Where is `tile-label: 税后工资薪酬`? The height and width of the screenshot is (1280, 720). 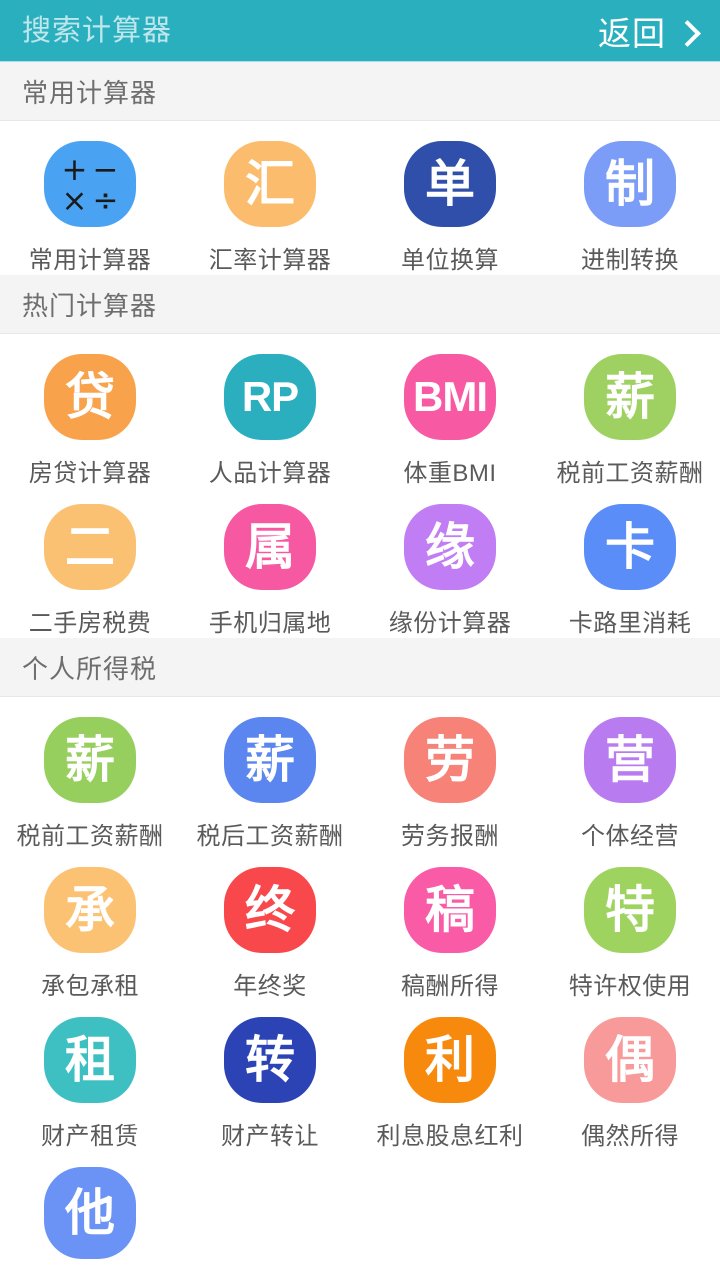 tile-label: 税后工资薪酬 is located at coordinates (270, 836).